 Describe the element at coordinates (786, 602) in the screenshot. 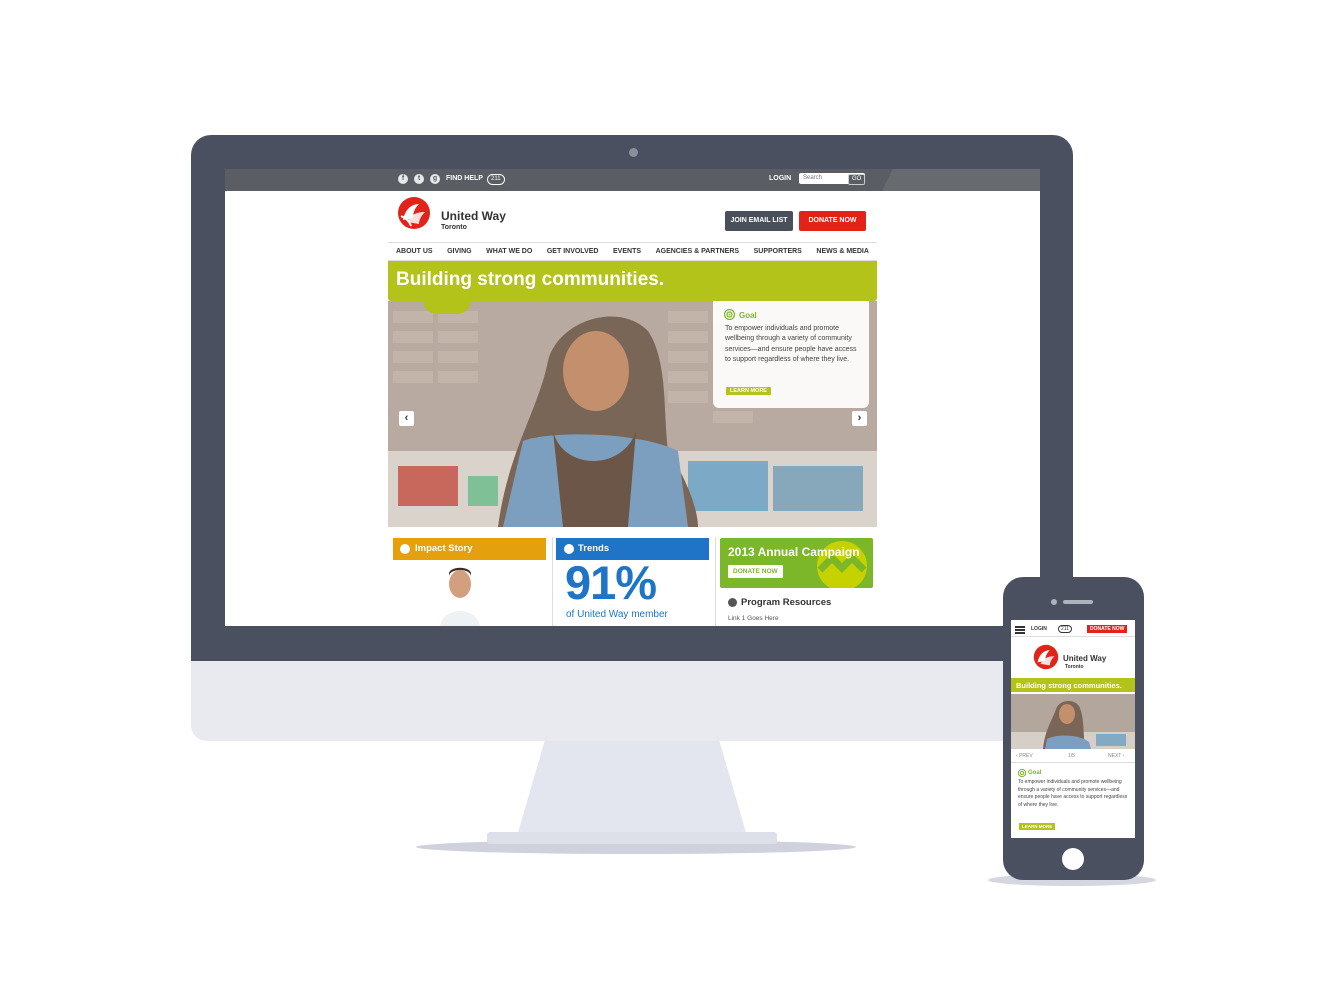

I see `program-resources-title: Program Resources` at that location.